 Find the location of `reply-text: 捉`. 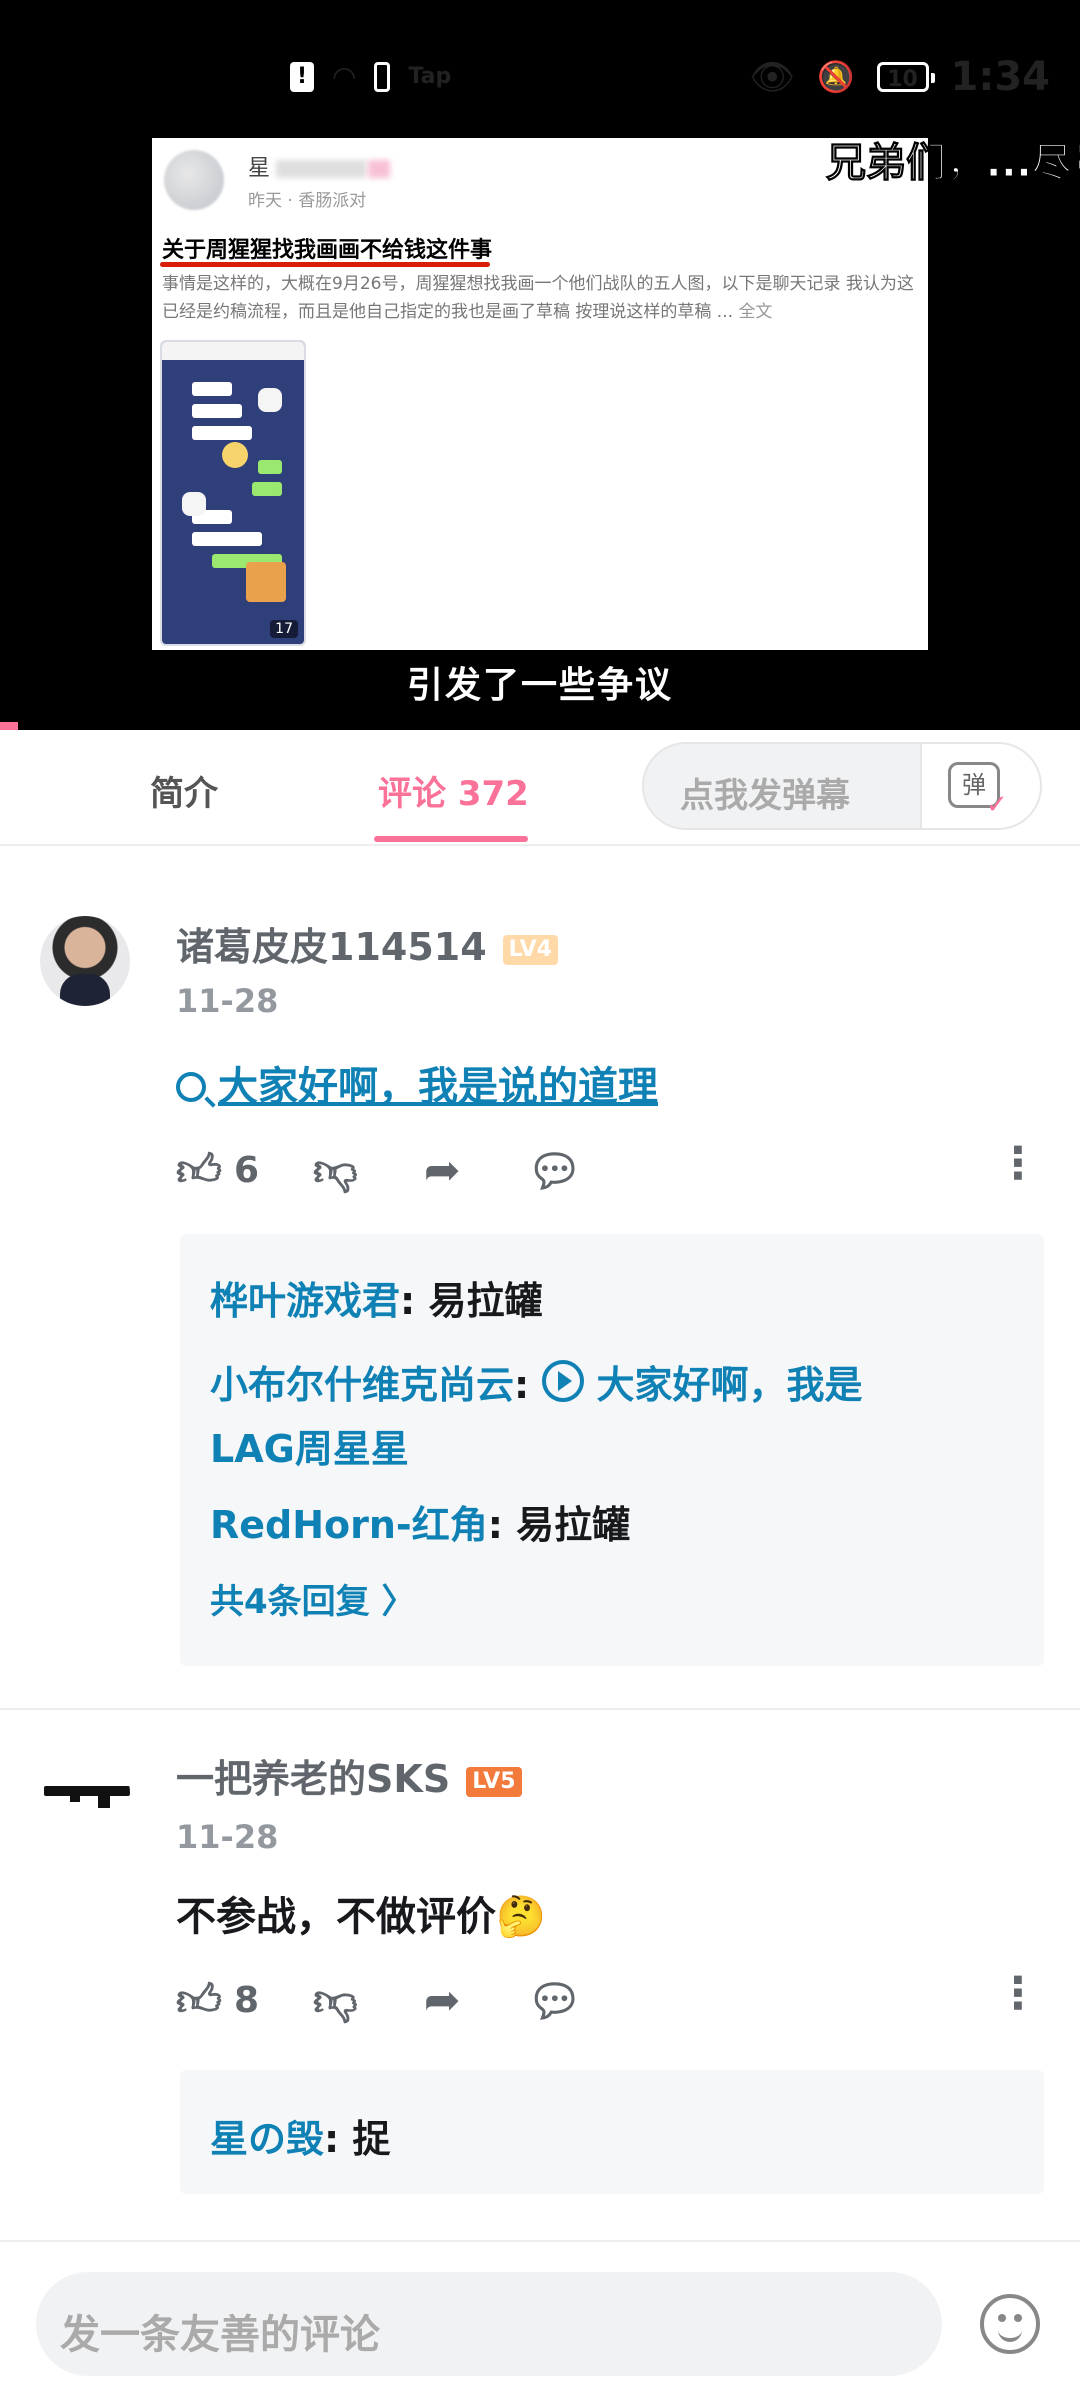

reply-text: 捉 is located at coordinates (371, 2139).